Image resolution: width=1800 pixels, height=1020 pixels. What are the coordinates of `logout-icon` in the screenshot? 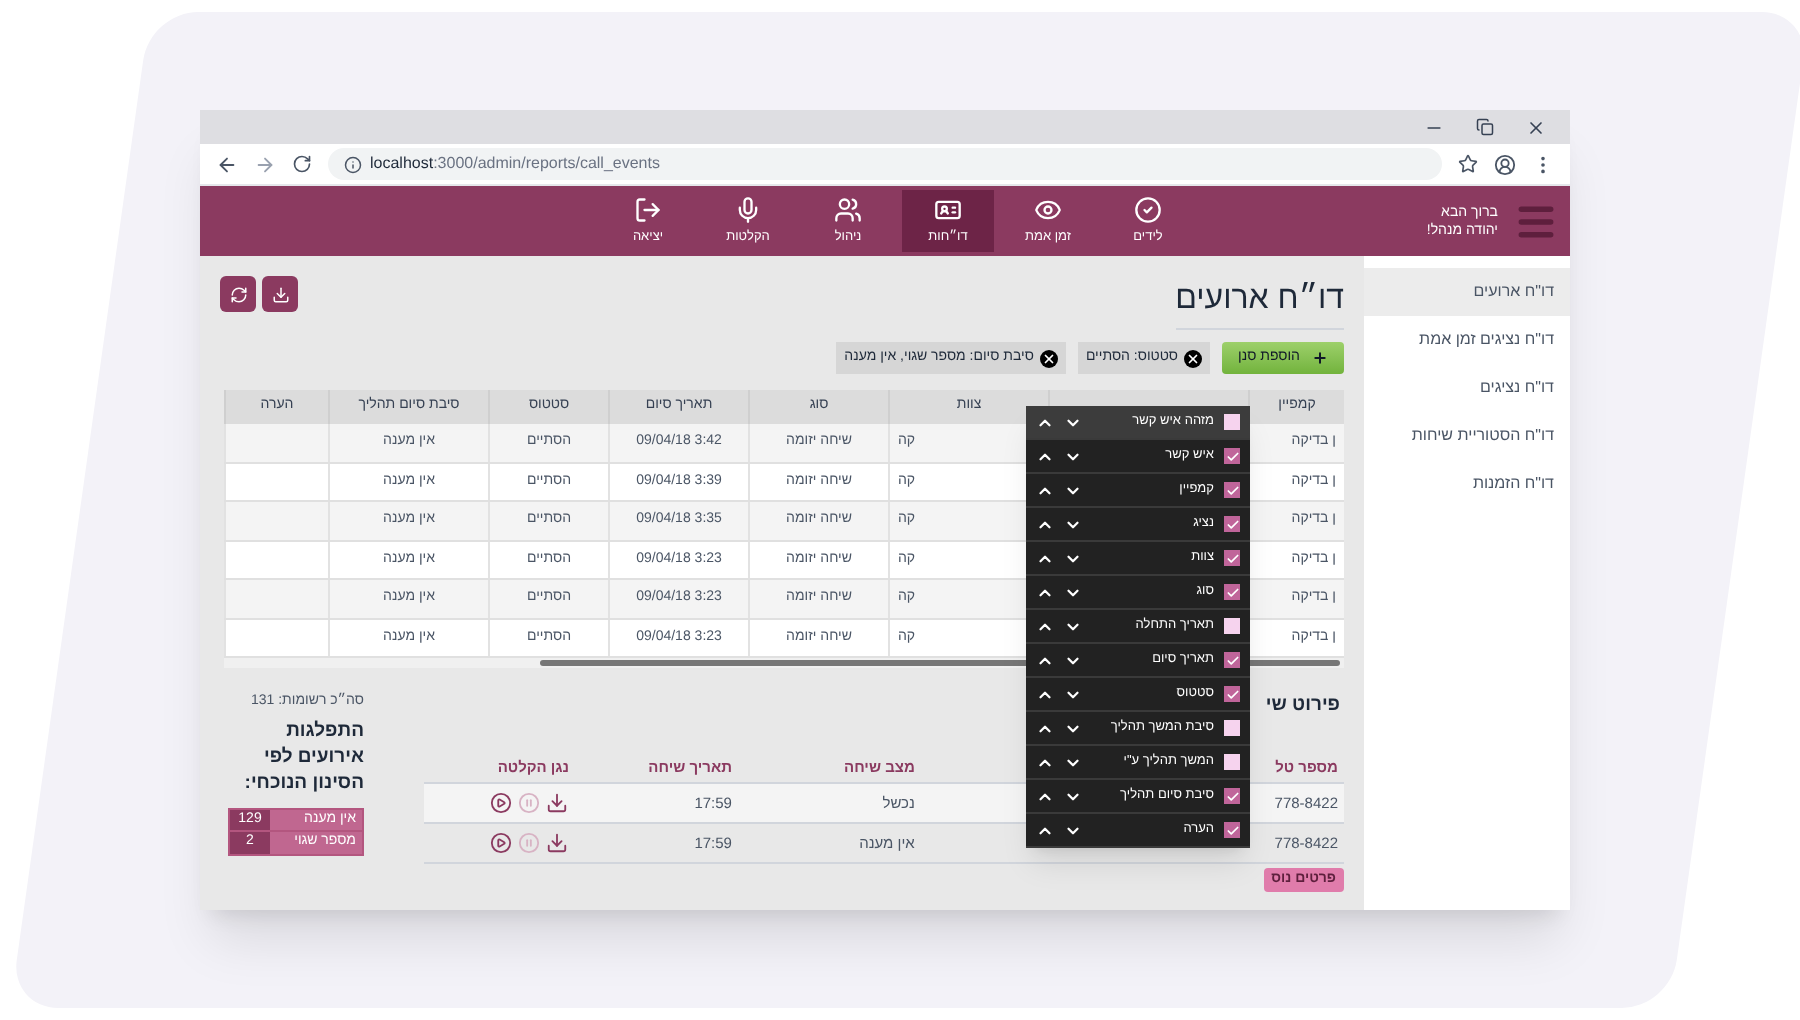 It's located at (648, 209).